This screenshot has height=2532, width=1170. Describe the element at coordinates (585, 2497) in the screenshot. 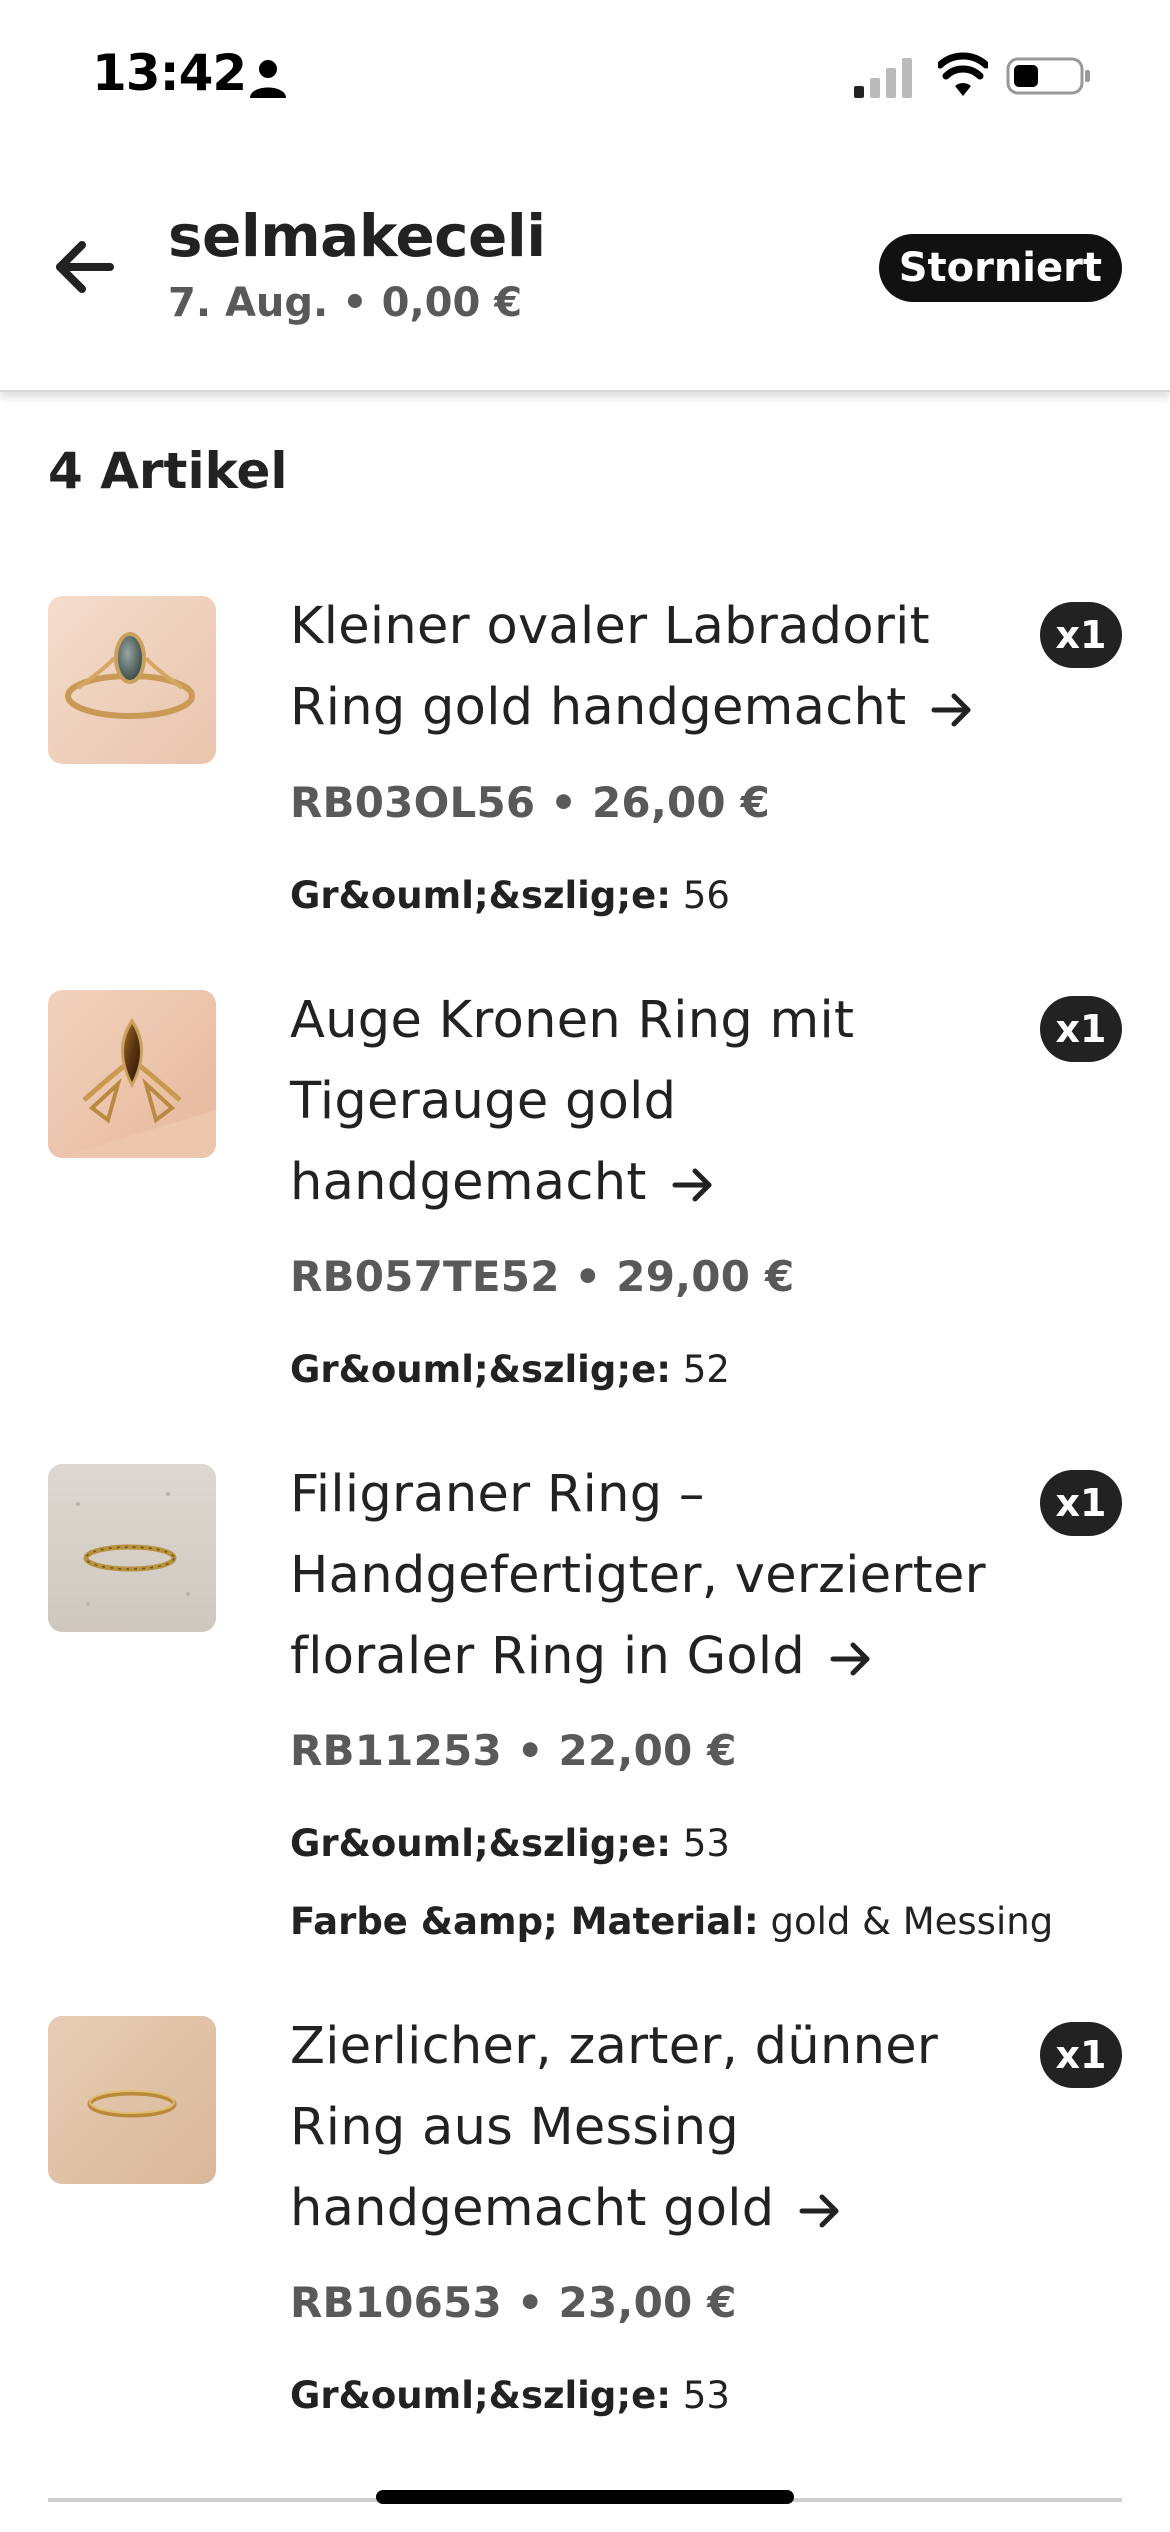

I see `home-indicator` at that location.